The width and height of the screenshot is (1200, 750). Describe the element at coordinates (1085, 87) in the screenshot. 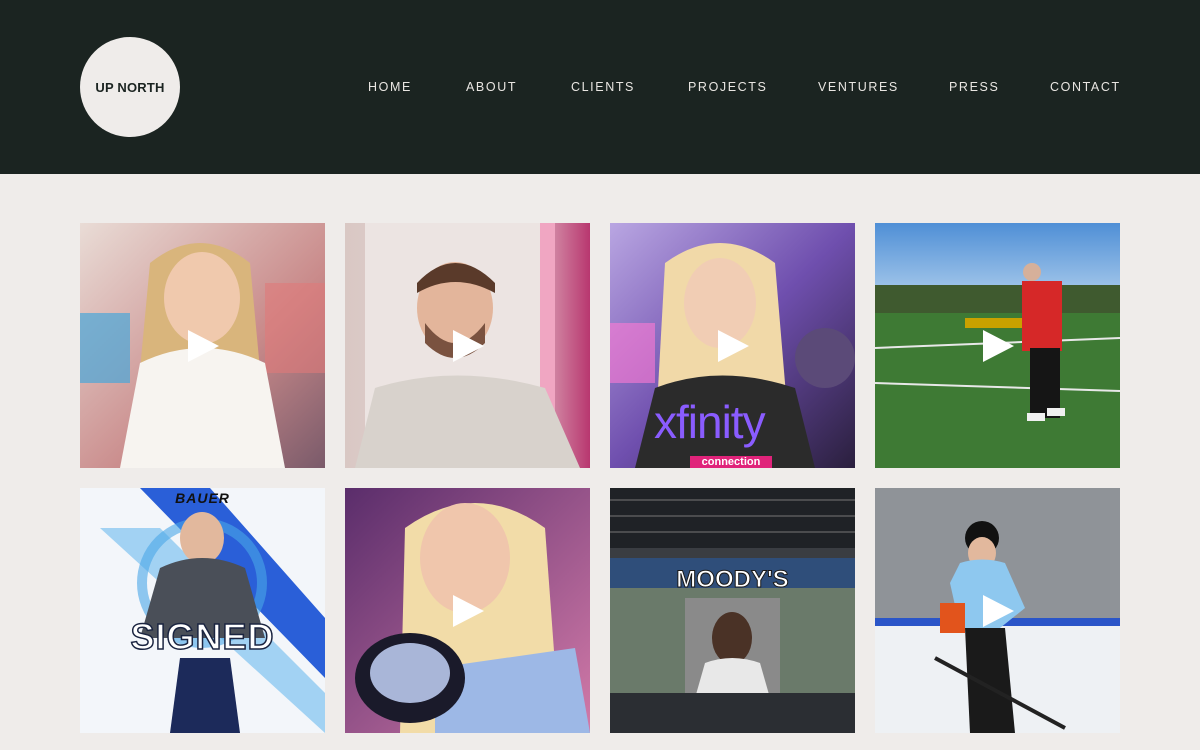

I see `nav-contact: CONTACT` at that location.